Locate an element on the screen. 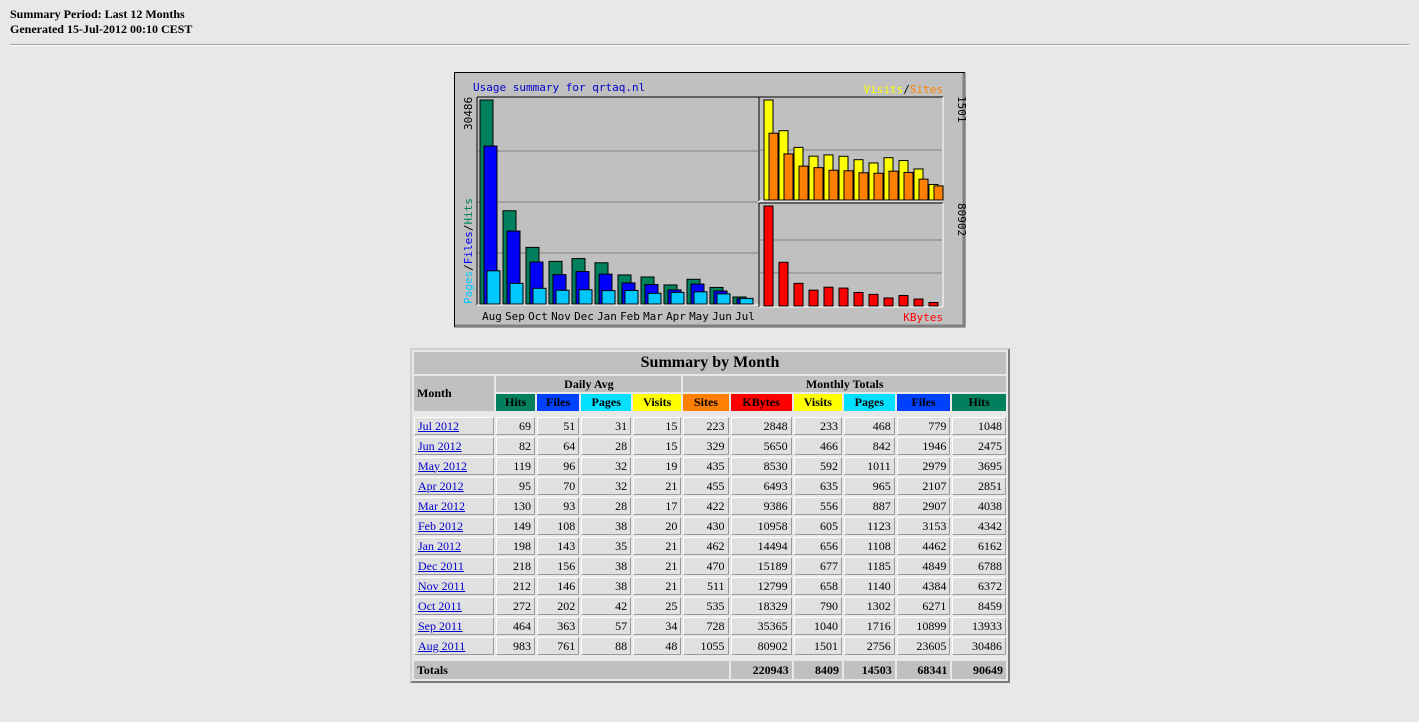  cell-d-pages: 88 is located at coordinates (606, 646).